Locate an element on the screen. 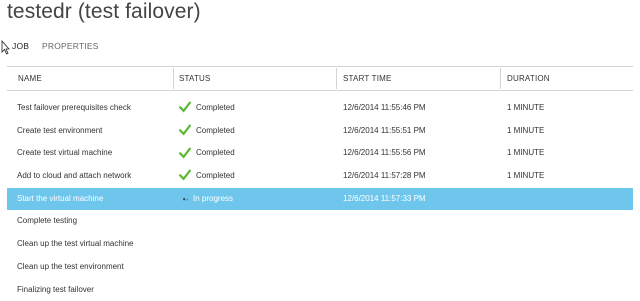 The width and height of the screenshot is (640, 301). column-header-duration: DURATION is located at coordinates (528, 78).